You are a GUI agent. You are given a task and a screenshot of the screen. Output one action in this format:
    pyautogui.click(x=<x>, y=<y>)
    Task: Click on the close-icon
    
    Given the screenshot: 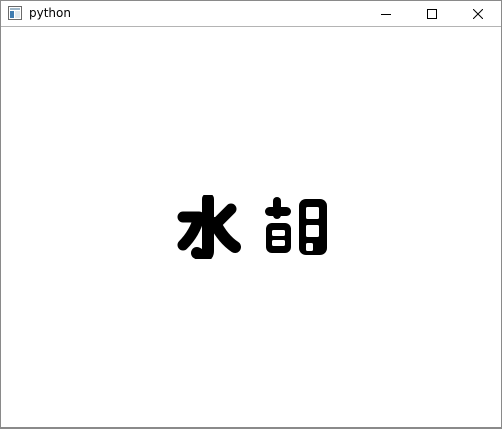 What is the action you would take?
    pyautogui.click(x=478, y=13)
    